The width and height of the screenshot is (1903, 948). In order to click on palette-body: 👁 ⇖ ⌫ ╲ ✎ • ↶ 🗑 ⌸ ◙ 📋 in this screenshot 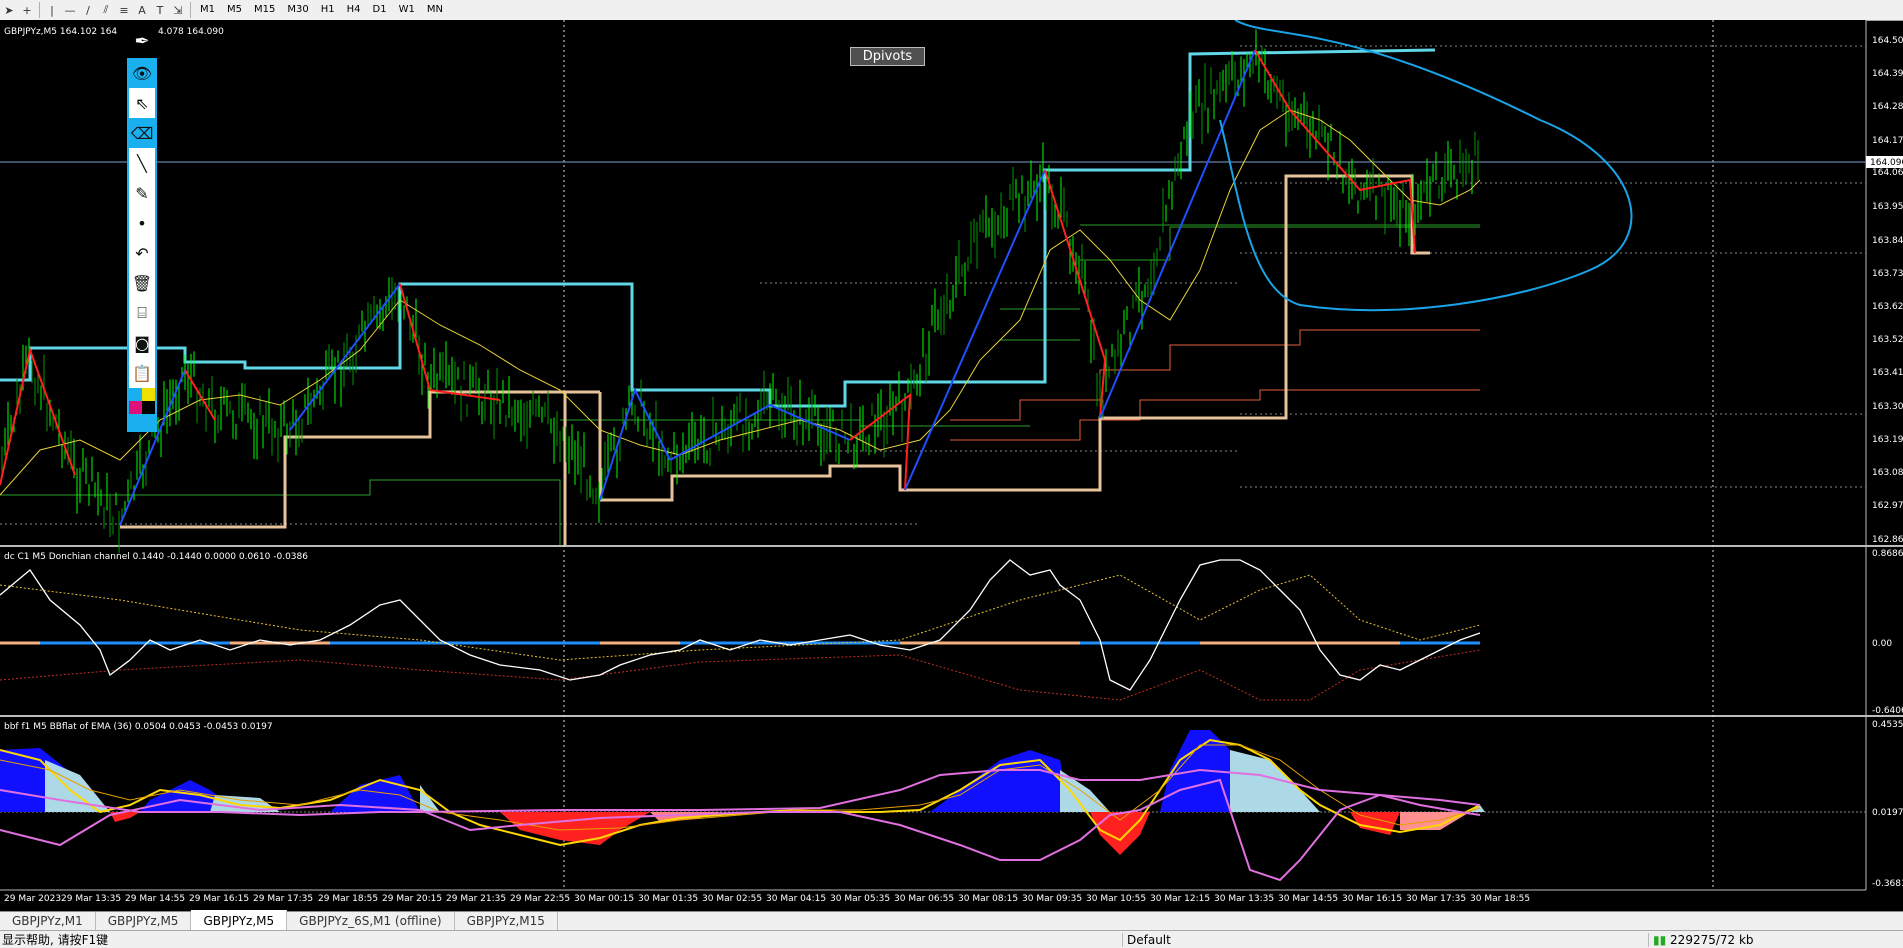, I will do `click(142, 245)`.